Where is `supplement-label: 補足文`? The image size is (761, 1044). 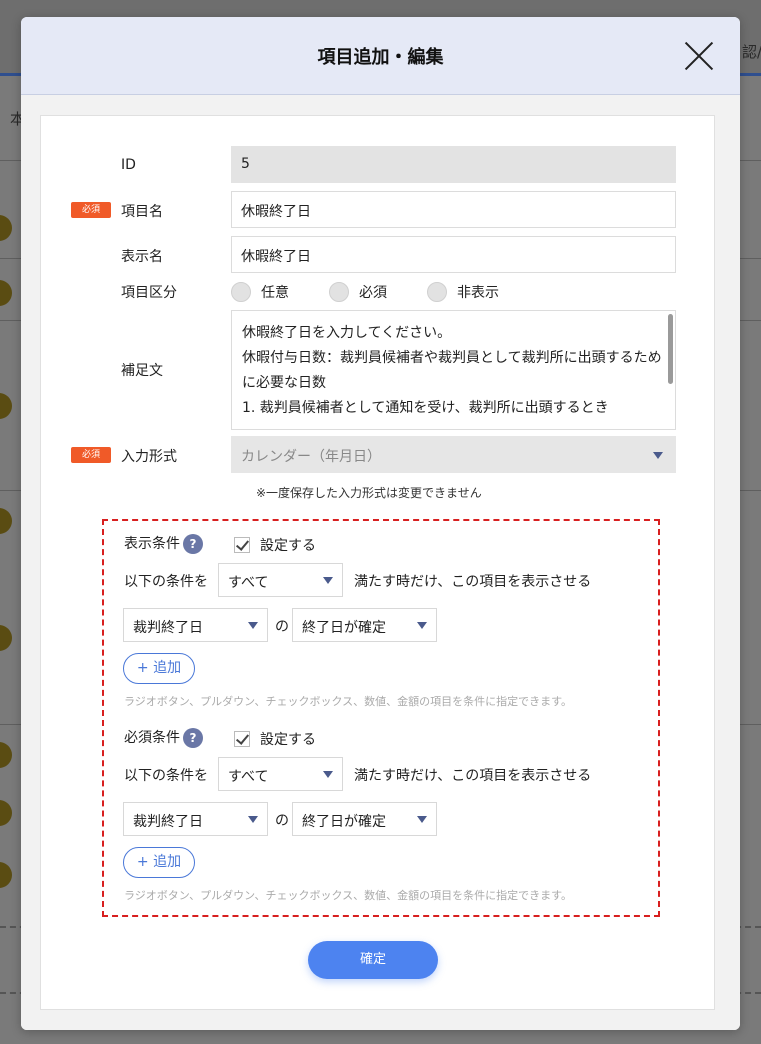
supplement-label: 補足文 is located at coordinates (142, 371).